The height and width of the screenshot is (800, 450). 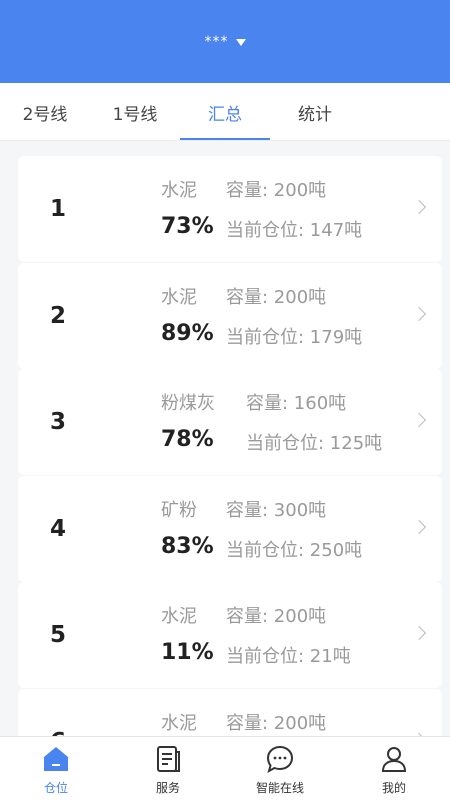 I want to click on silo-percent: 83%, so click(x=187, y=546).